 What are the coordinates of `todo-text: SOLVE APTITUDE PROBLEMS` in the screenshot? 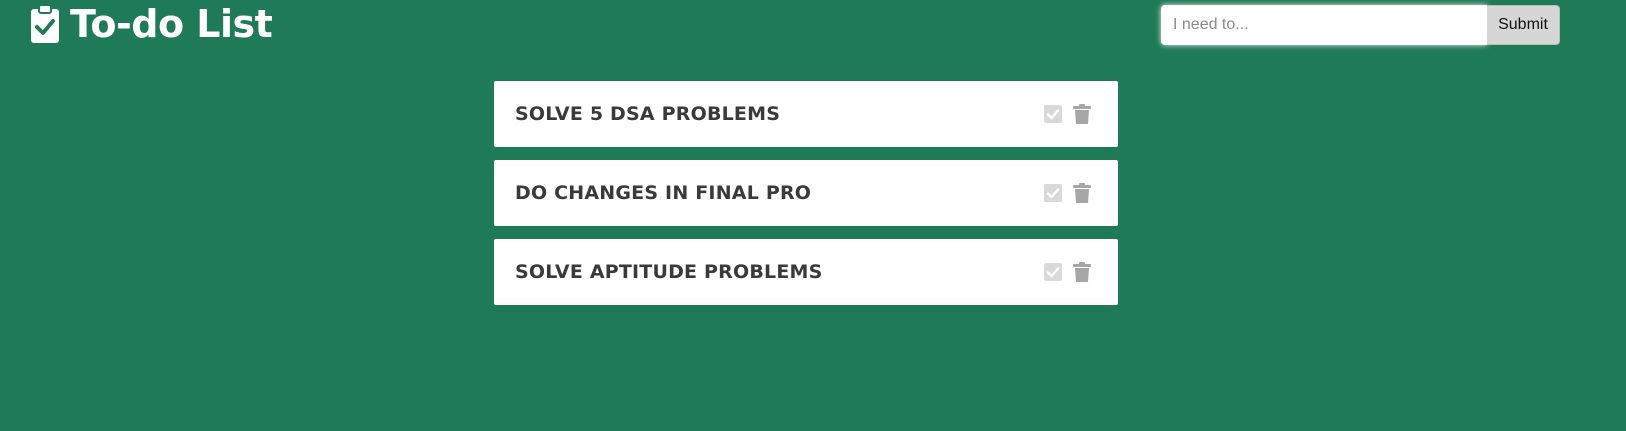 It's located at (669, 272).